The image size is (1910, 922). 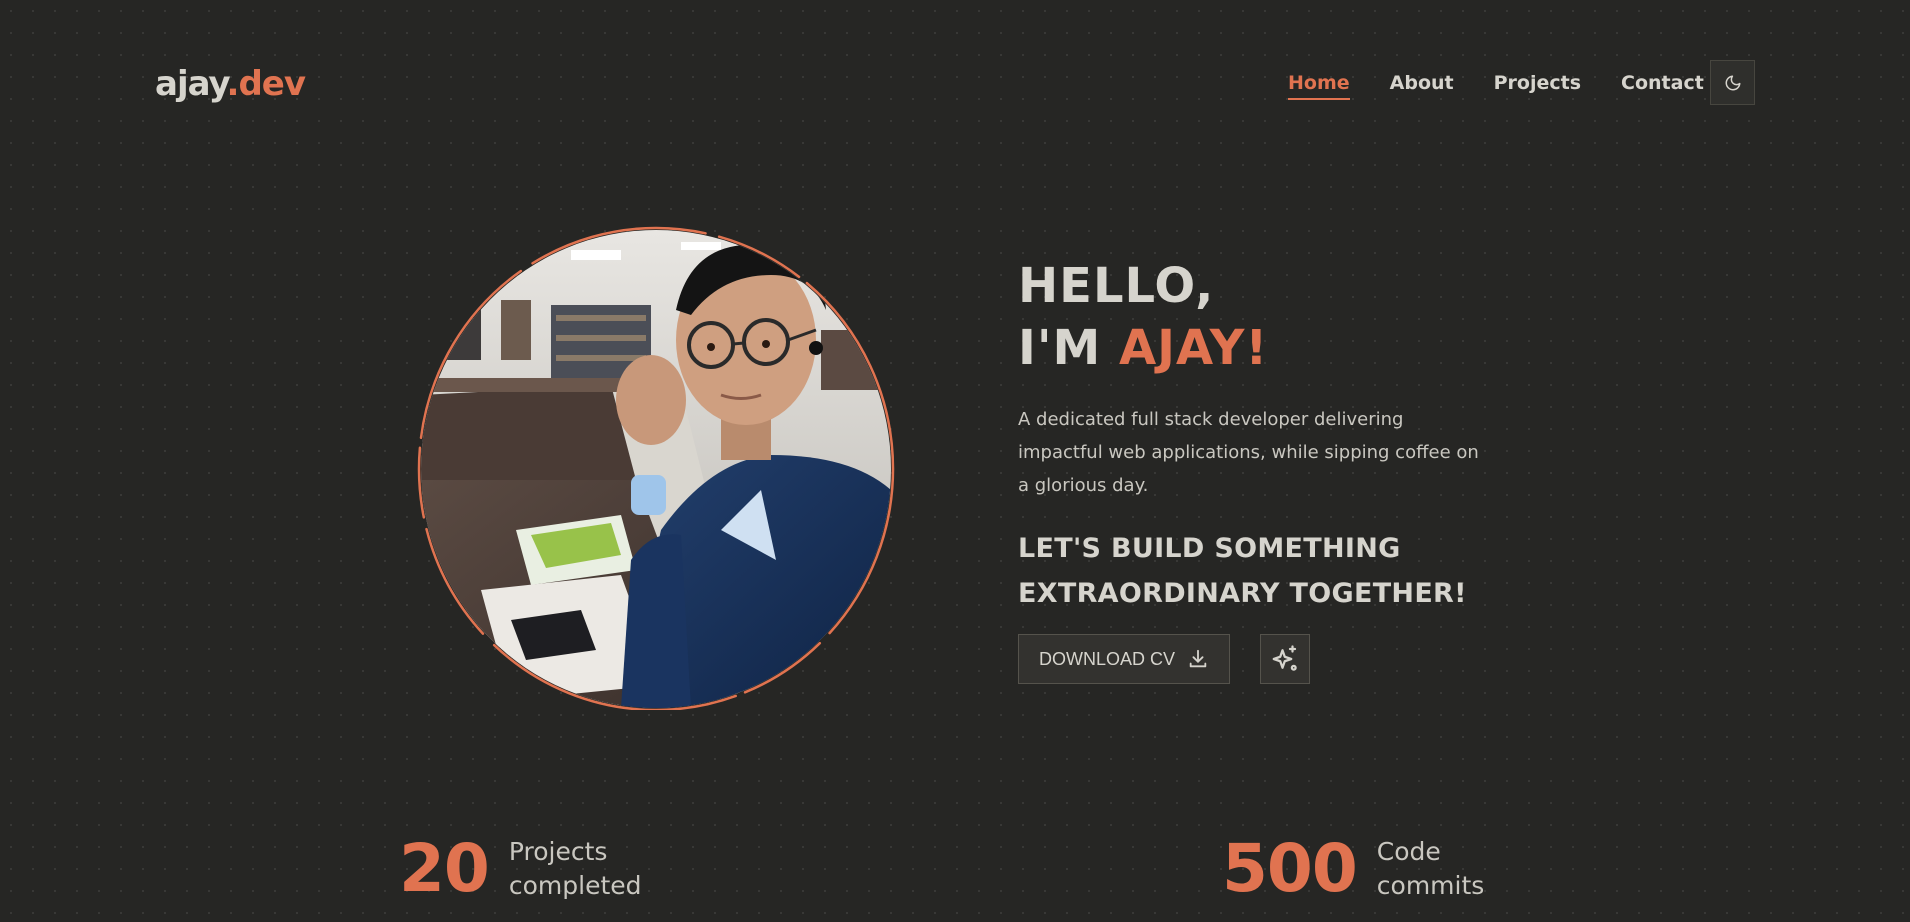 What do you see at coordinates (1116, 286) in the screenshot?
I see `greeting-line1: HELLO,` at bounding box center [1116, 286].